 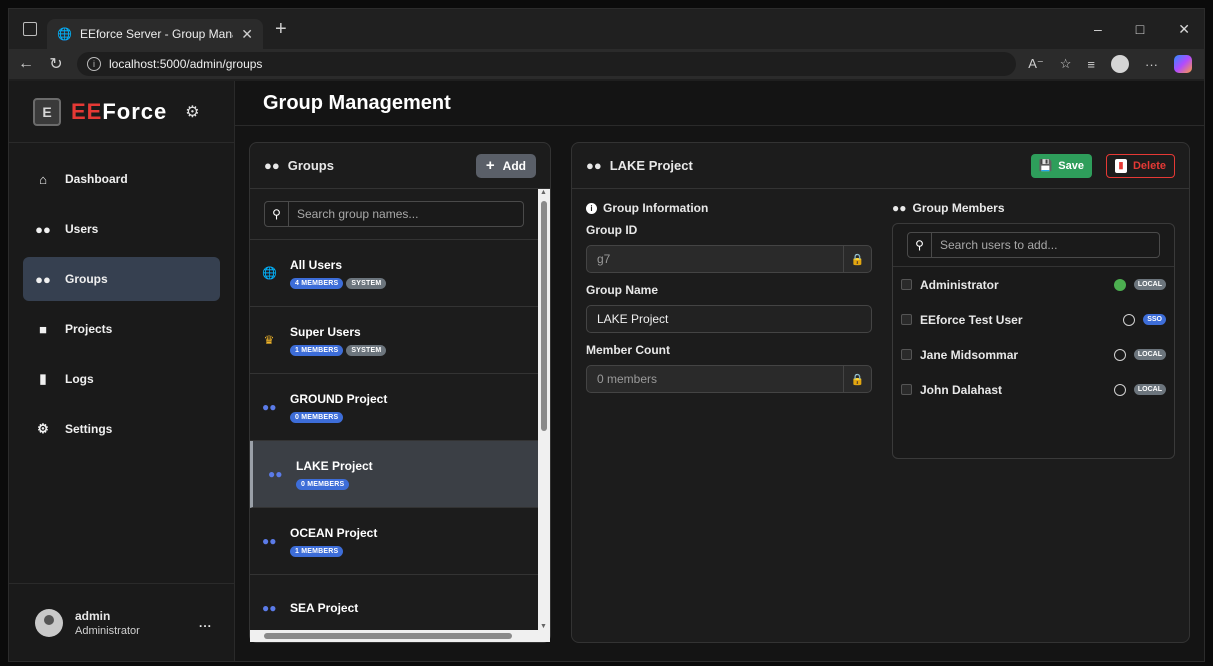 I want to click on close-window-icon: ✕, so click(x=1184, y=29).